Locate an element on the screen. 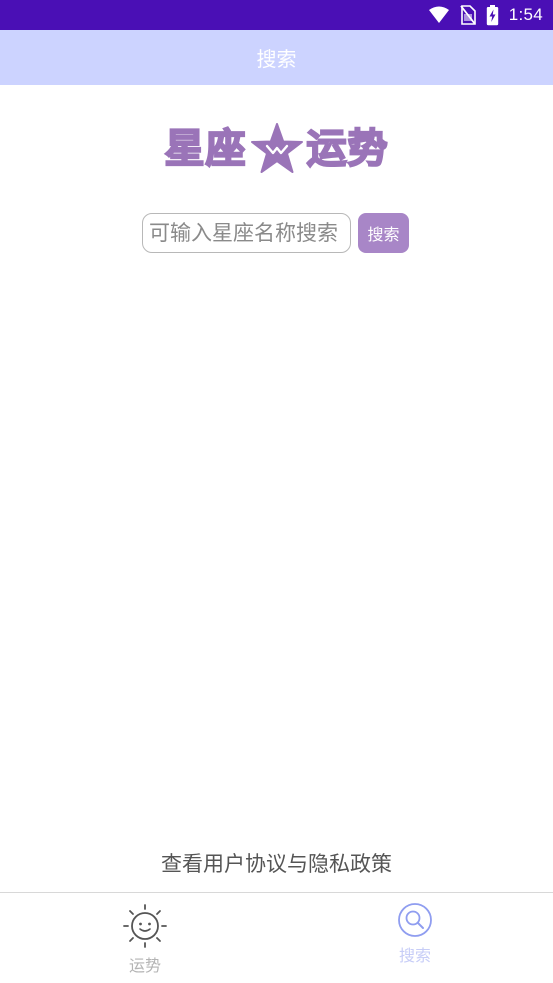 The width and height of the screenshot is (553, 983). search-input is located at coordinates (246, 233).